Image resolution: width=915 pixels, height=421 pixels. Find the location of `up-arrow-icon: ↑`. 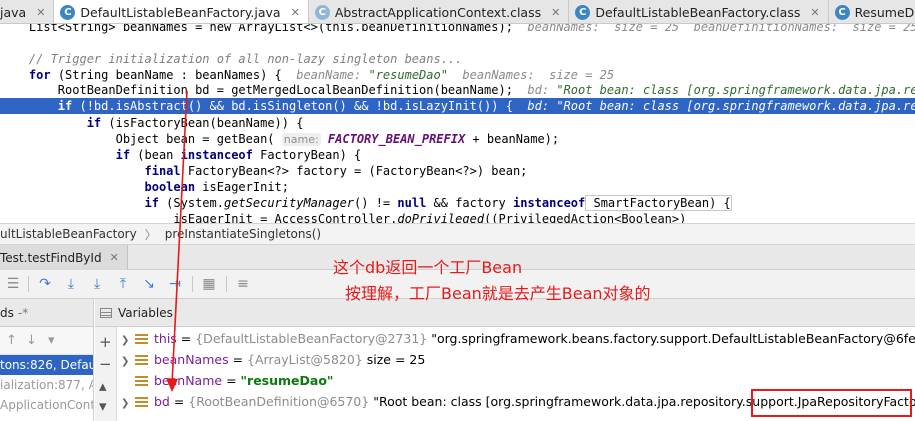

up-arrow-icon: ↑ is located at coordinates (11, 340).